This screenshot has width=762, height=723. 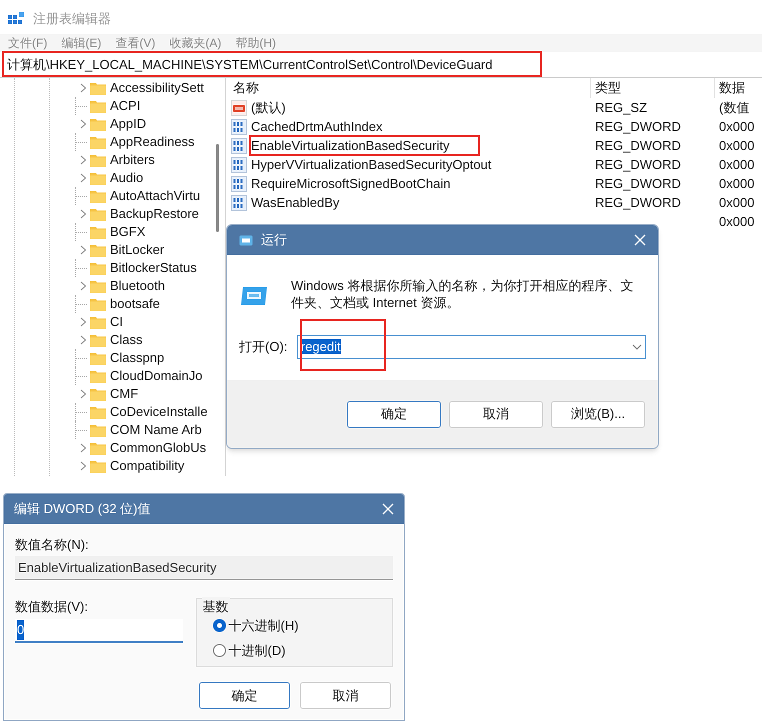 What do you see at coordinates (125, 106) in the screenshot?
I see `tree-item: ACPI` at bounding box center [125, 106].